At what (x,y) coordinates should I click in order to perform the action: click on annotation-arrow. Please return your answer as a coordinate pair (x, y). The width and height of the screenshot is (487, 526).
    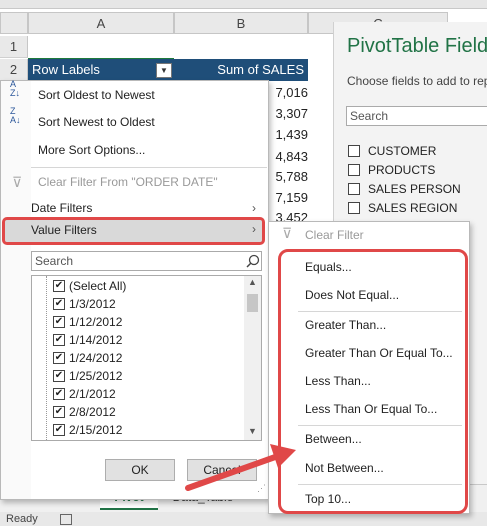
    Looking at the image, I should click on (240, 467).